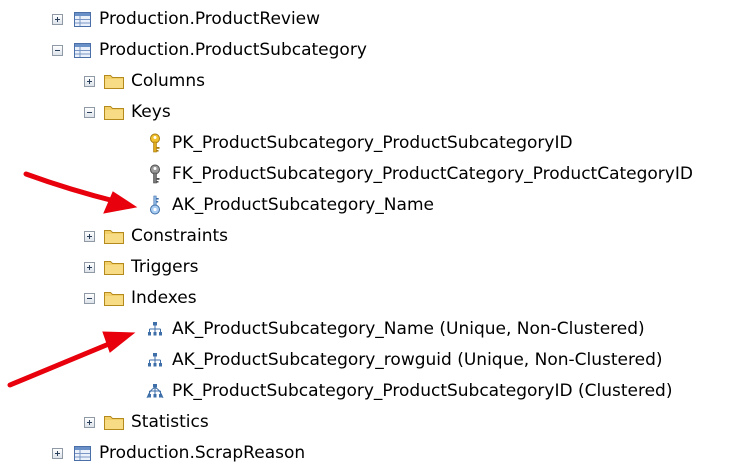 Image resolution: width=737 pixels, height=466 pixels. Describe the element at coordinates (178, 453) in the screenshot. I see `tree-node-table-scrapreason: Production.ScrapReason` at that location.